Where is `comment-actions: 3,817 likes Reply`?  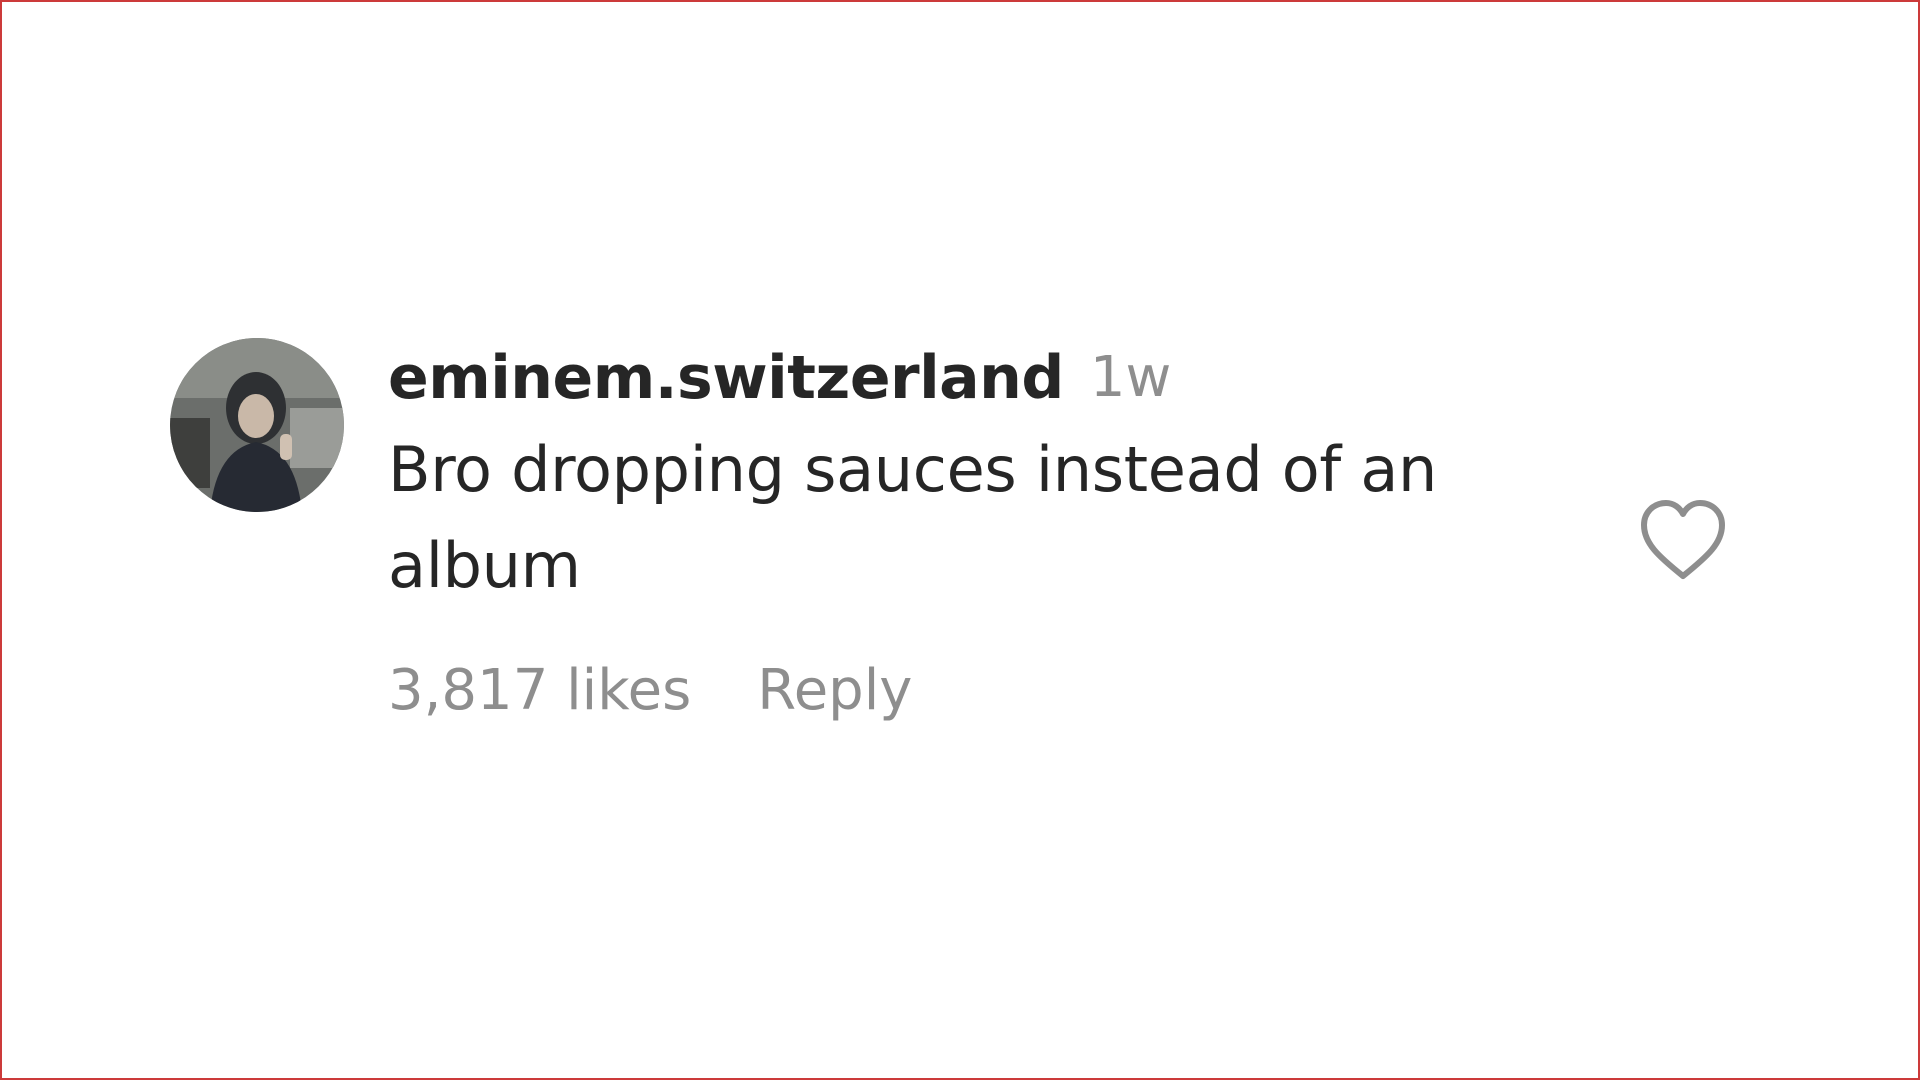 comment-actions: 3,817 likes Reply is located at coordinates (958, 690).